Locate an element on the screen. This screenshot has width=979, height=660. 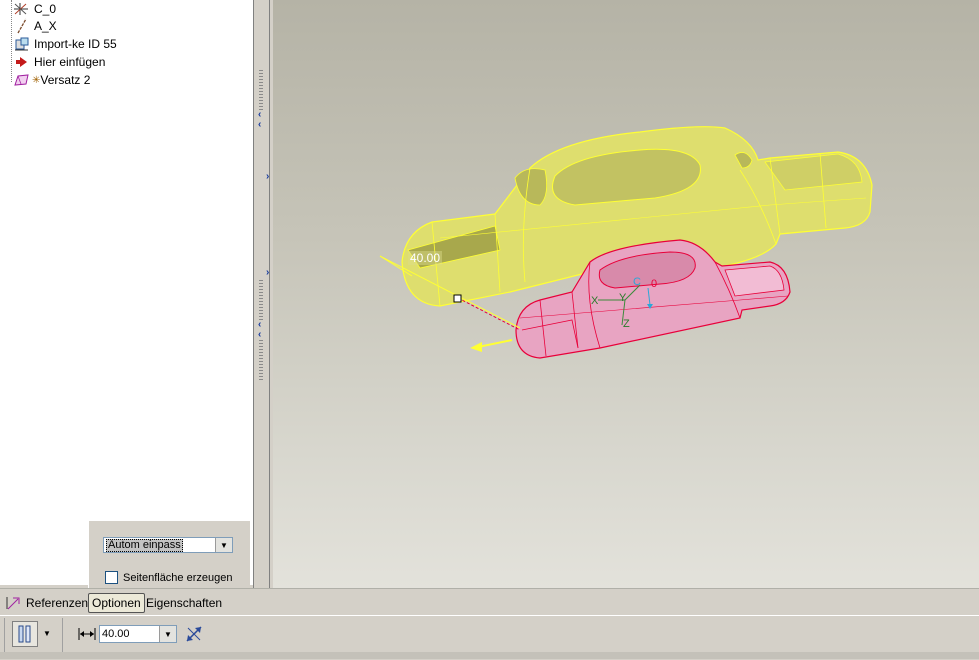
tree-item-label: Import-ke ID 55 is located at coordinates (75, 44).